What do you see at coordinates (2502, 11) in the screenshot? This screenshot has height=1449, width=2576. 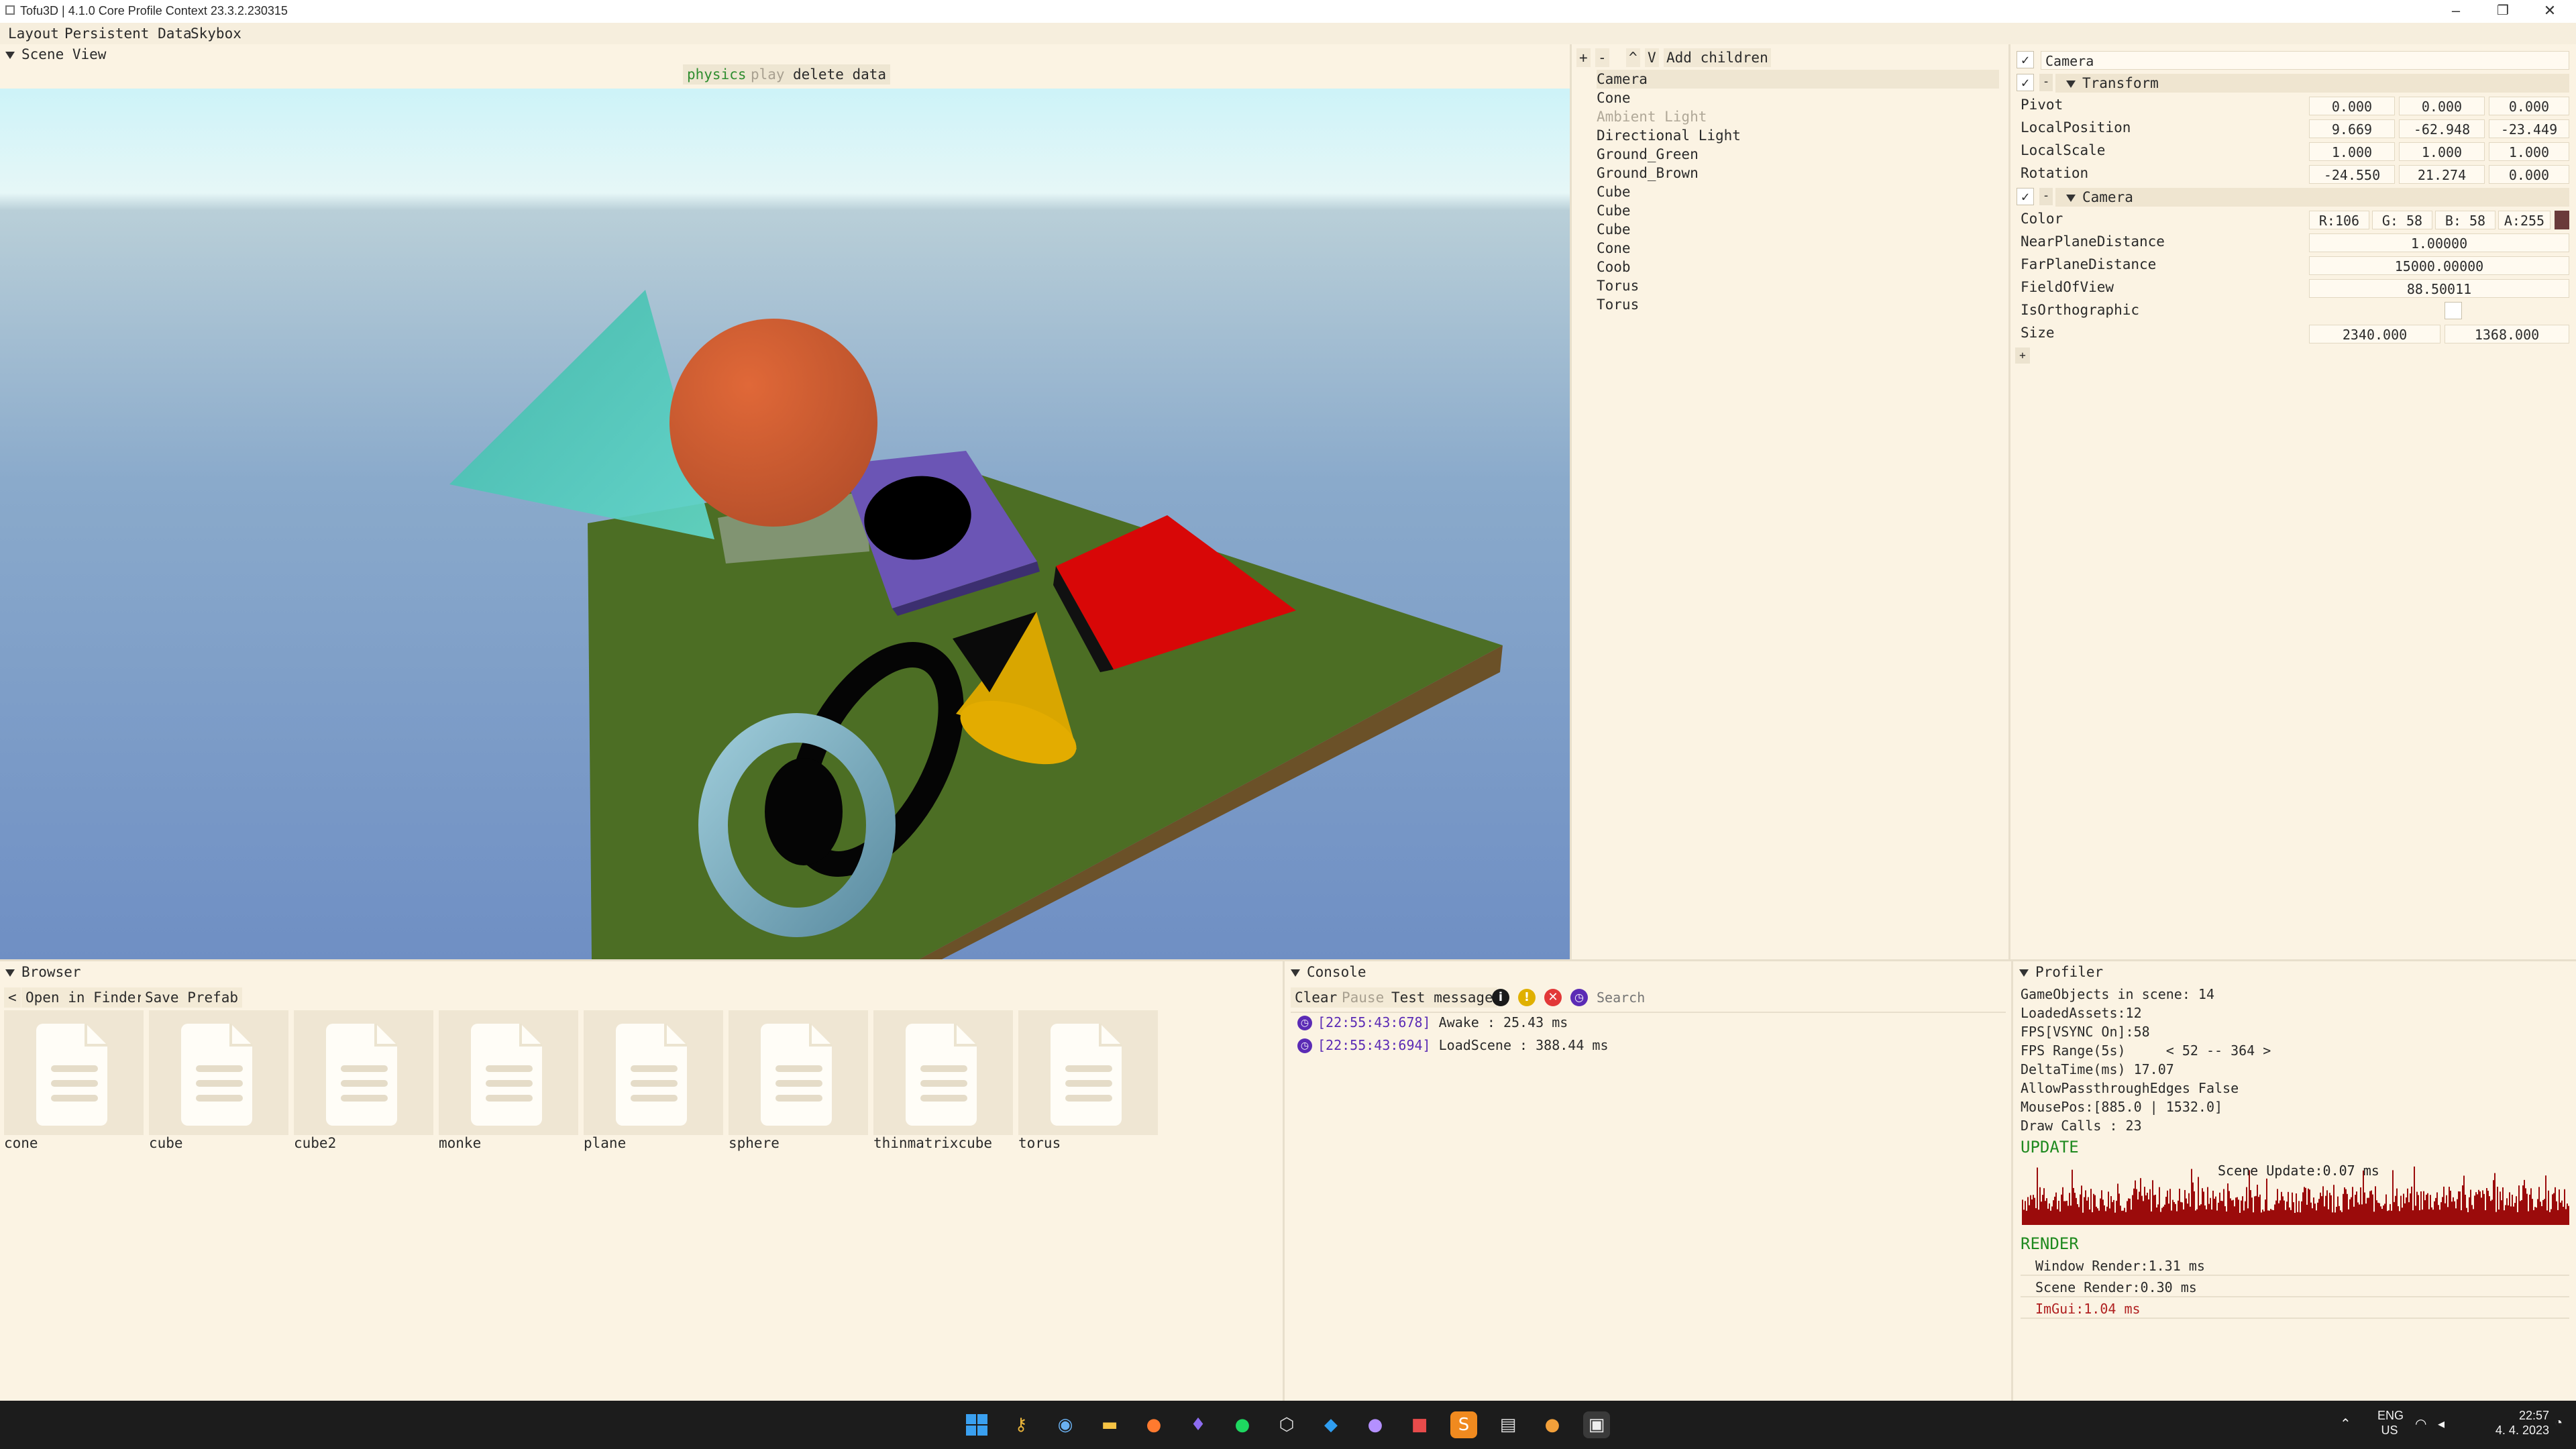 I see `maximize-button: ❐` at bounding box center [2502, 11].